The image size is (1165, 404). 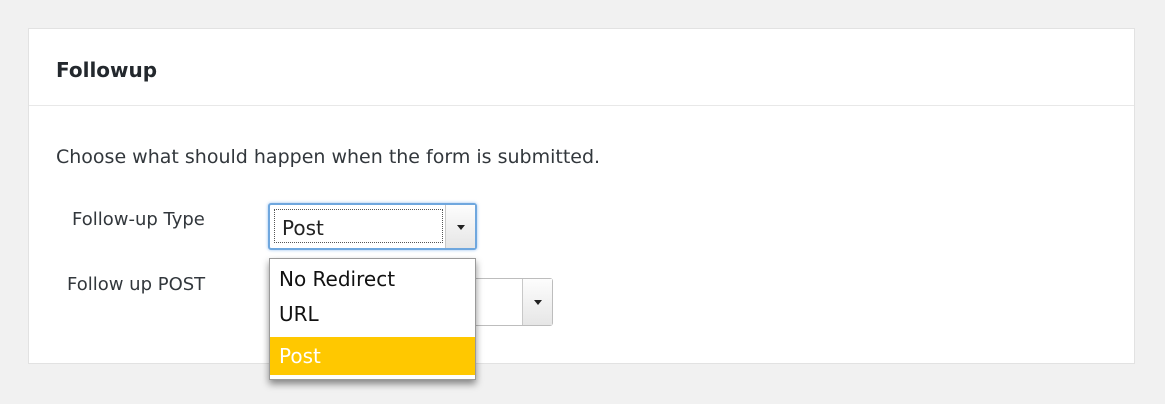 I want to click on follow-up-type-label: Follow-up Type, so click(x=138, y=219).